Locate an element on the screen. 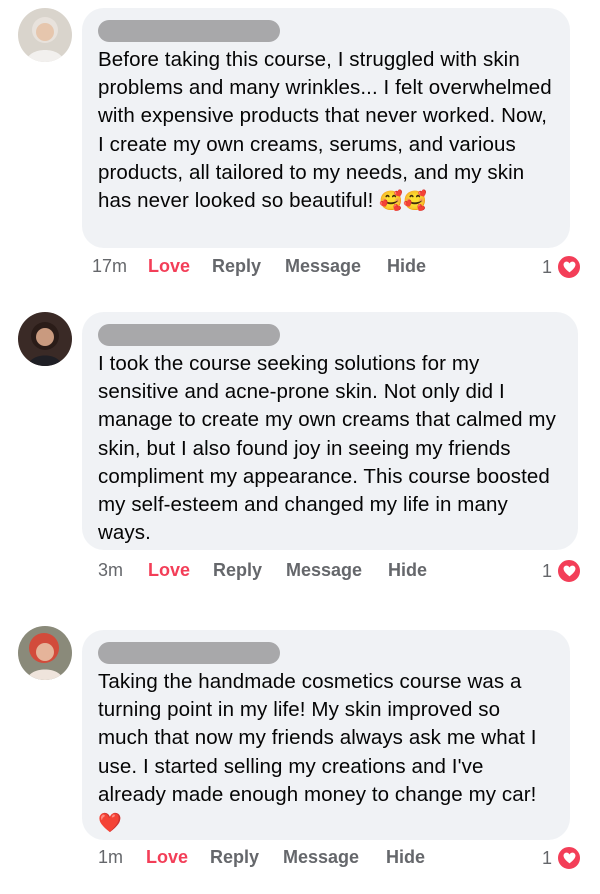 Image resolution: width=600 pixels, height=894 pixels. comment-actions: 3m Love Reply Message Hide 1 is located at coordinates (337, 571).